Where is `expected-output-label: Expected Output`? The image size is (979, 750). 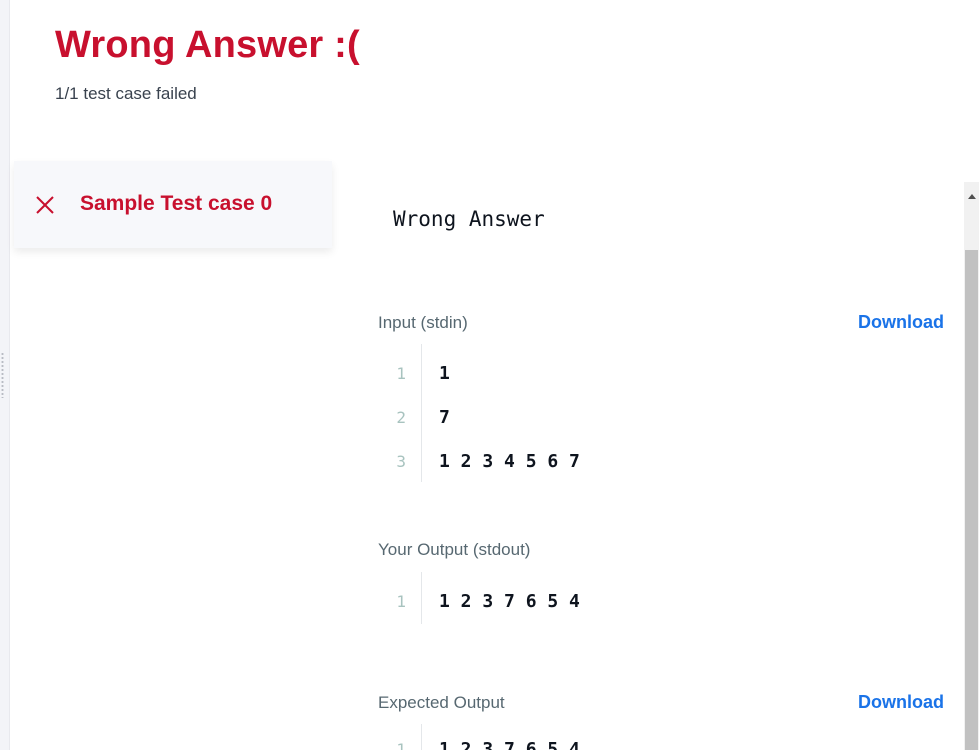
expected-output-label: Expected Output is located at coordinates (441, 702).